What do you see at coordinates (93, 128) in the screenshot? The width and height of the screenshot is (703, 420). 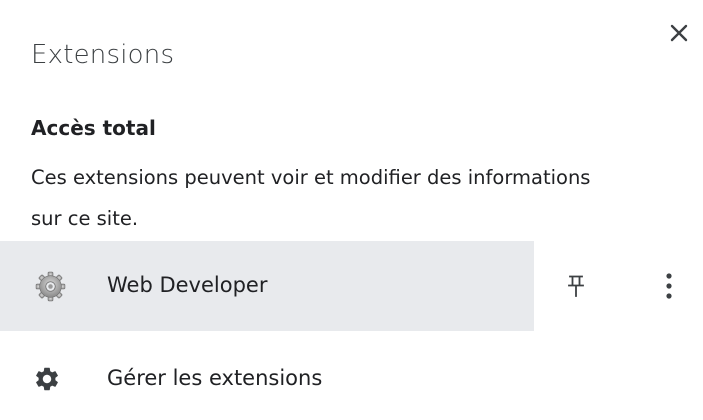 I see `section-heading: Accès total` at bounding box center [93, 128].